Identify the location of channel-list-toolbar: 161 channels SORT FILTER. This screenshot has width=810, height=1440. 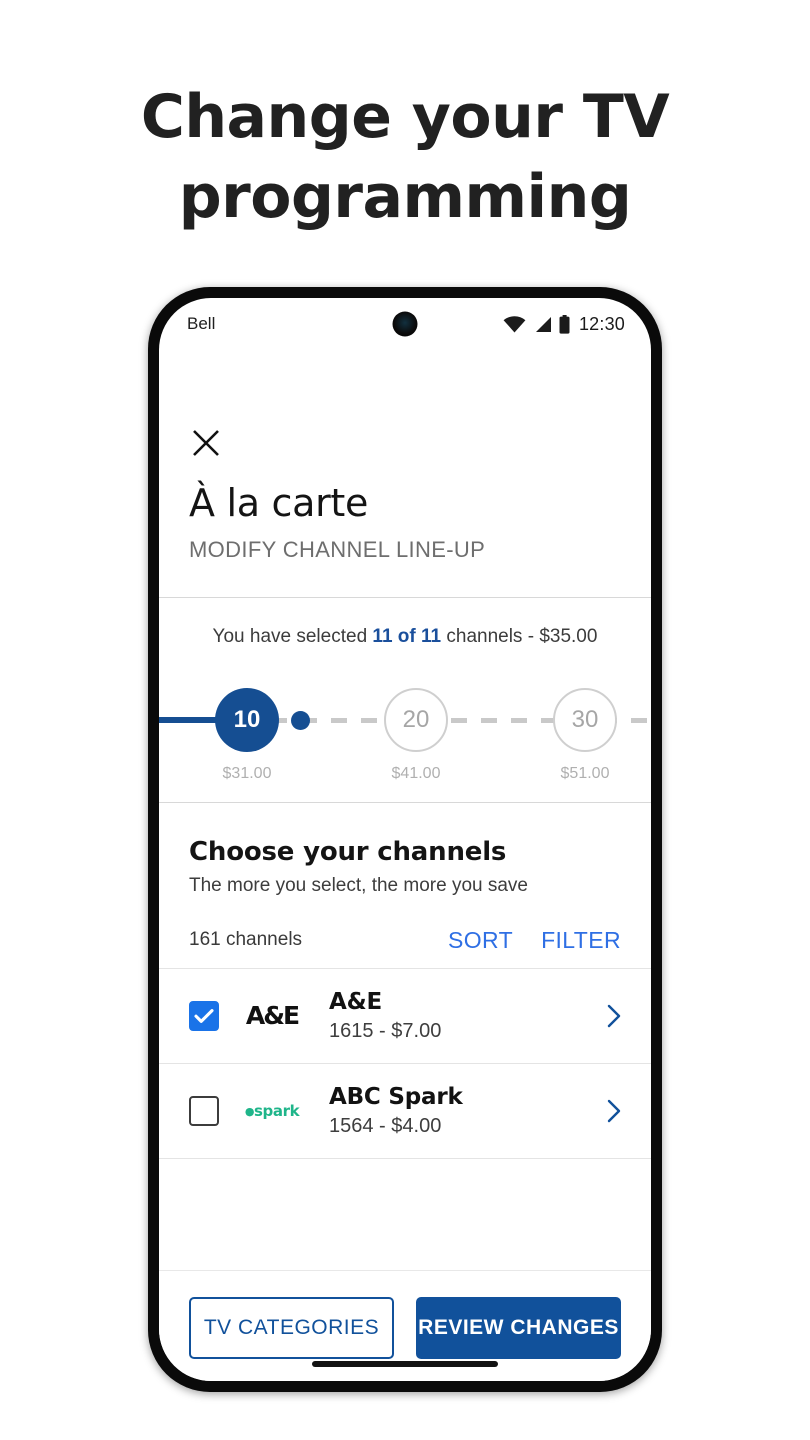
(405, 947).